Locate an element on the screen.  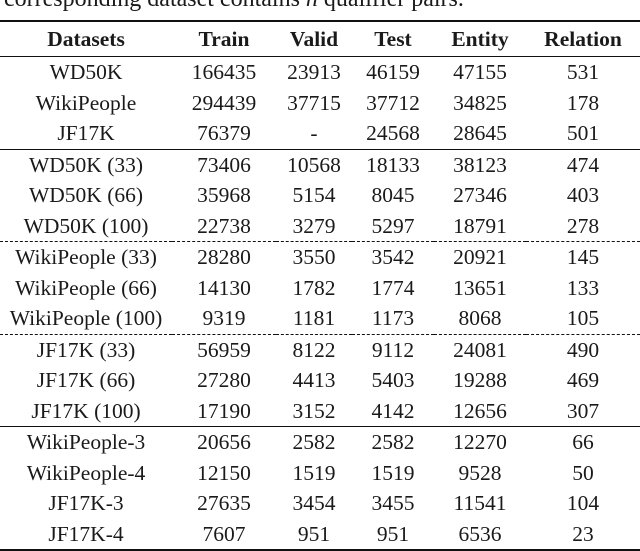
cell-entity: 8068 is located at coordinates (480, 318).